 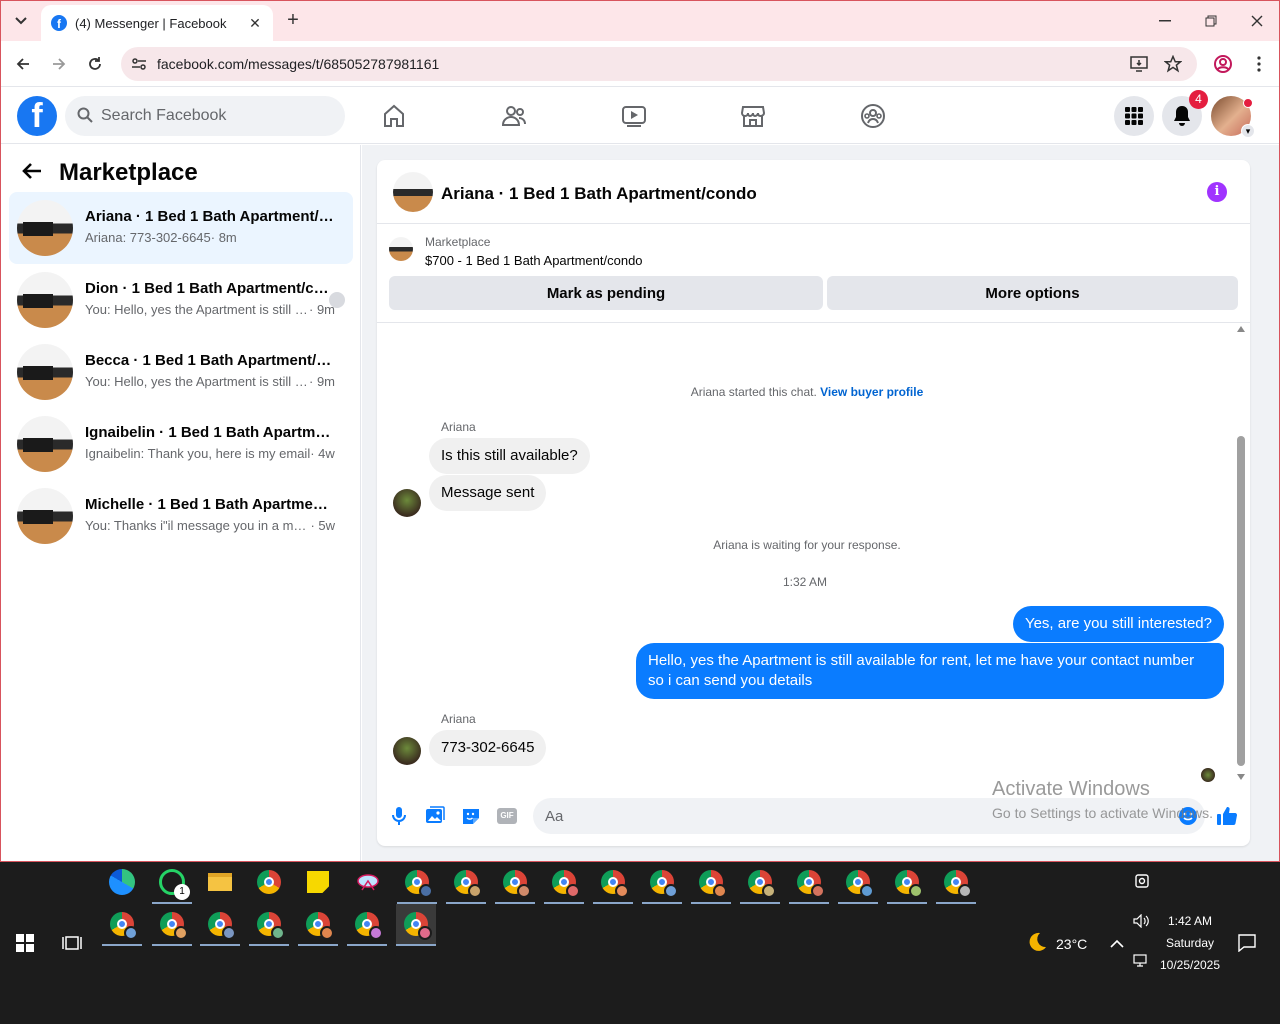 I want to click on reload-icon, so click(x=95, y=64).